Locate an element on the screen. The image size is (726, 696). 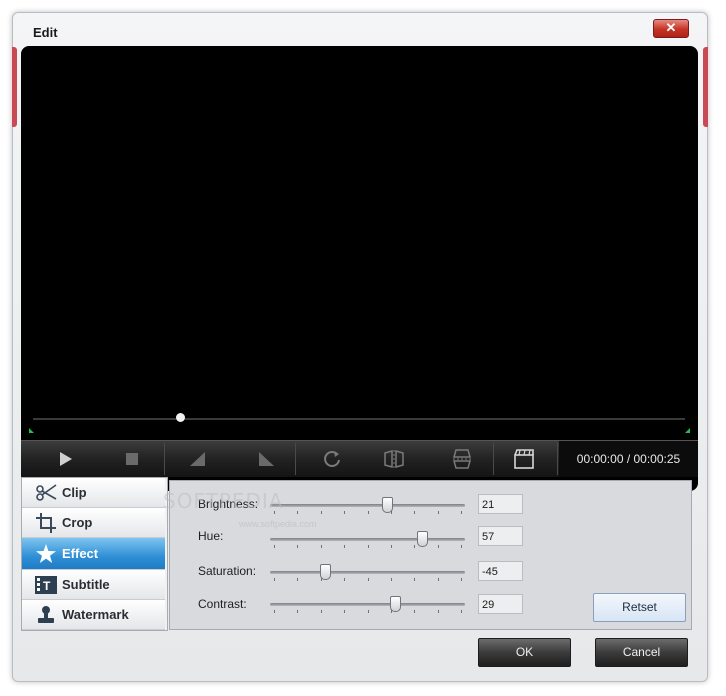
snapshot-button is located at coordinates (524, 459).